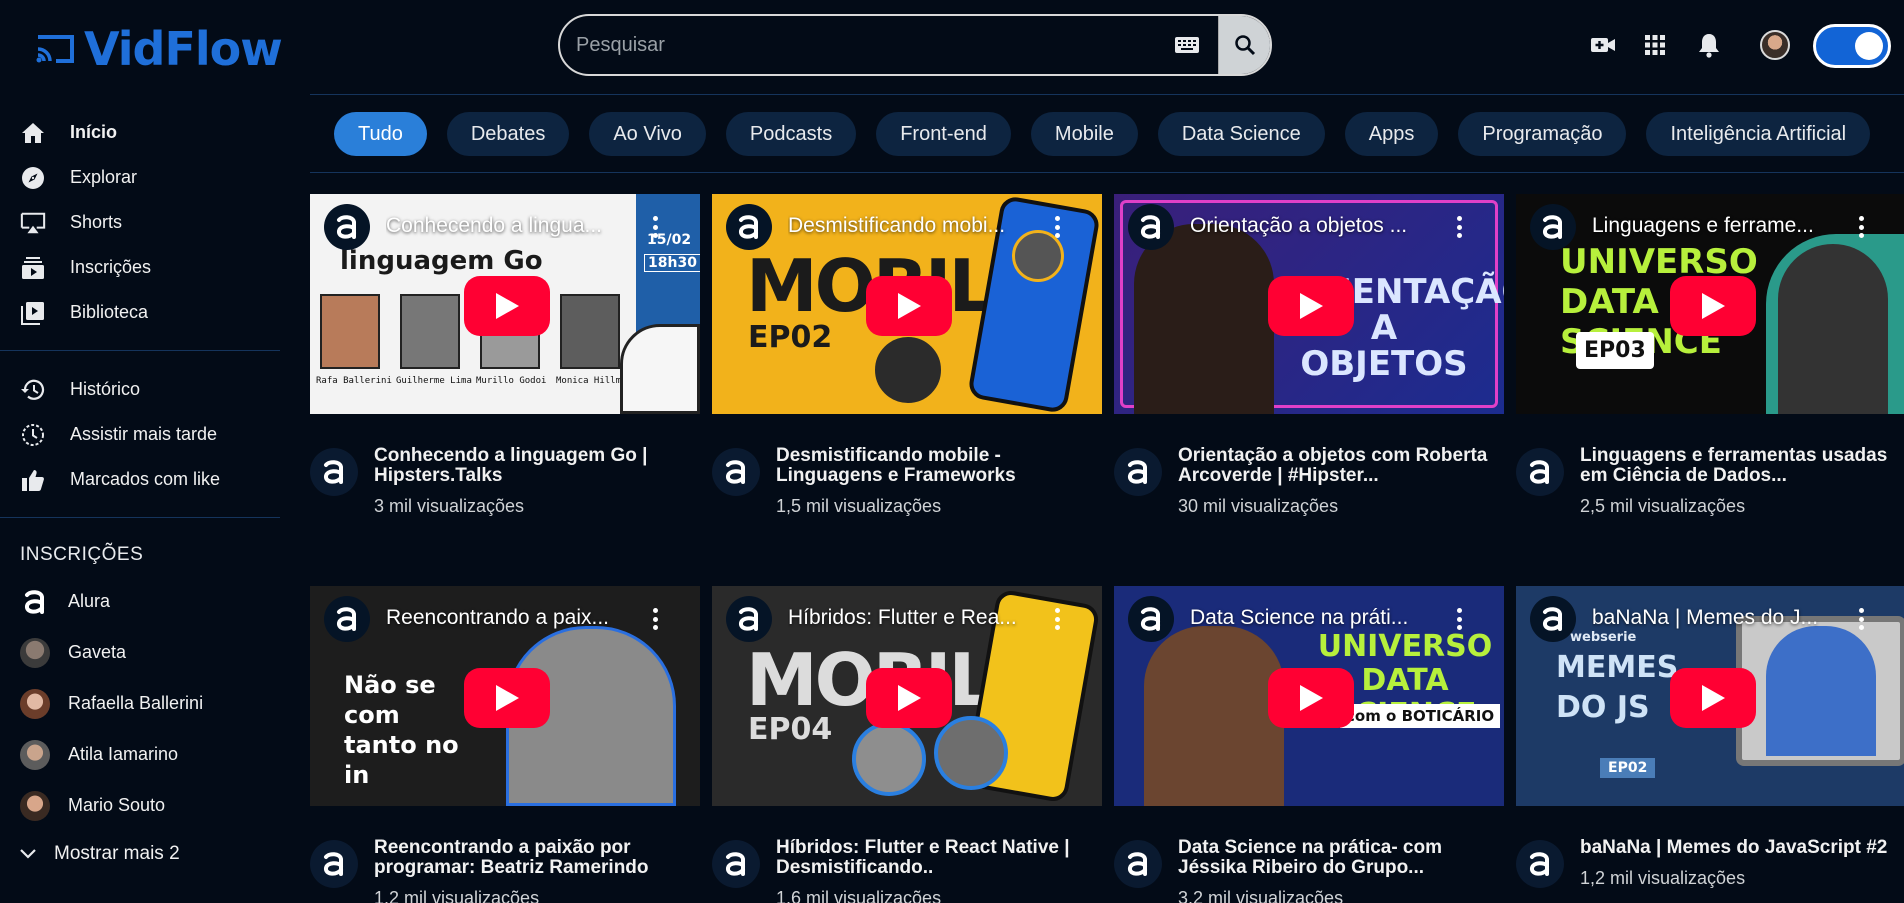 The height and width of the screenshot is (903, 1904). What do you see at coordinates (140, 601) in the screenshot?
I see `subscription-alura: Alura` at bounding box center [140, 601].